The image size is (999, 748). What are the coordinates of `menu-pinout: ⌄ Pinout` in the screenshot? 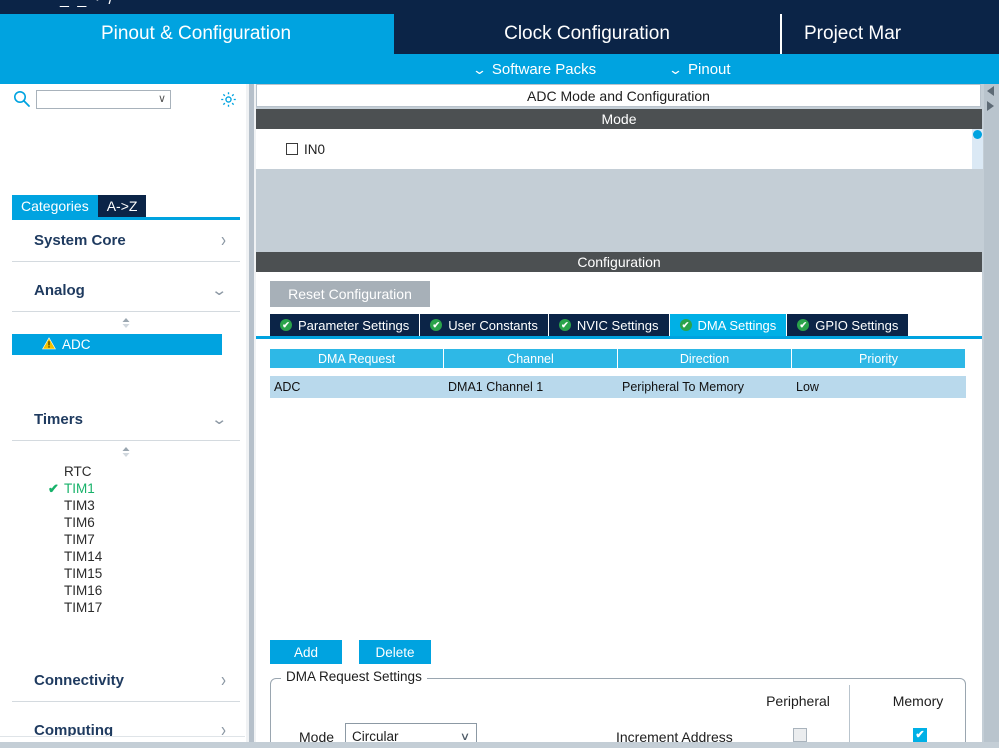 It's located at (699, 69).